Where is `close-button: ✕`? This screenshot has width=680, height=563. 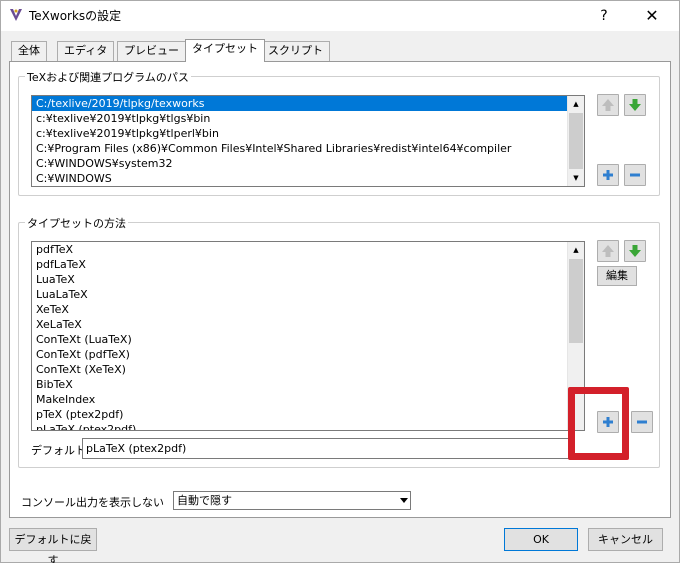
close-button: ✕ is located at coordinates (652, 16).